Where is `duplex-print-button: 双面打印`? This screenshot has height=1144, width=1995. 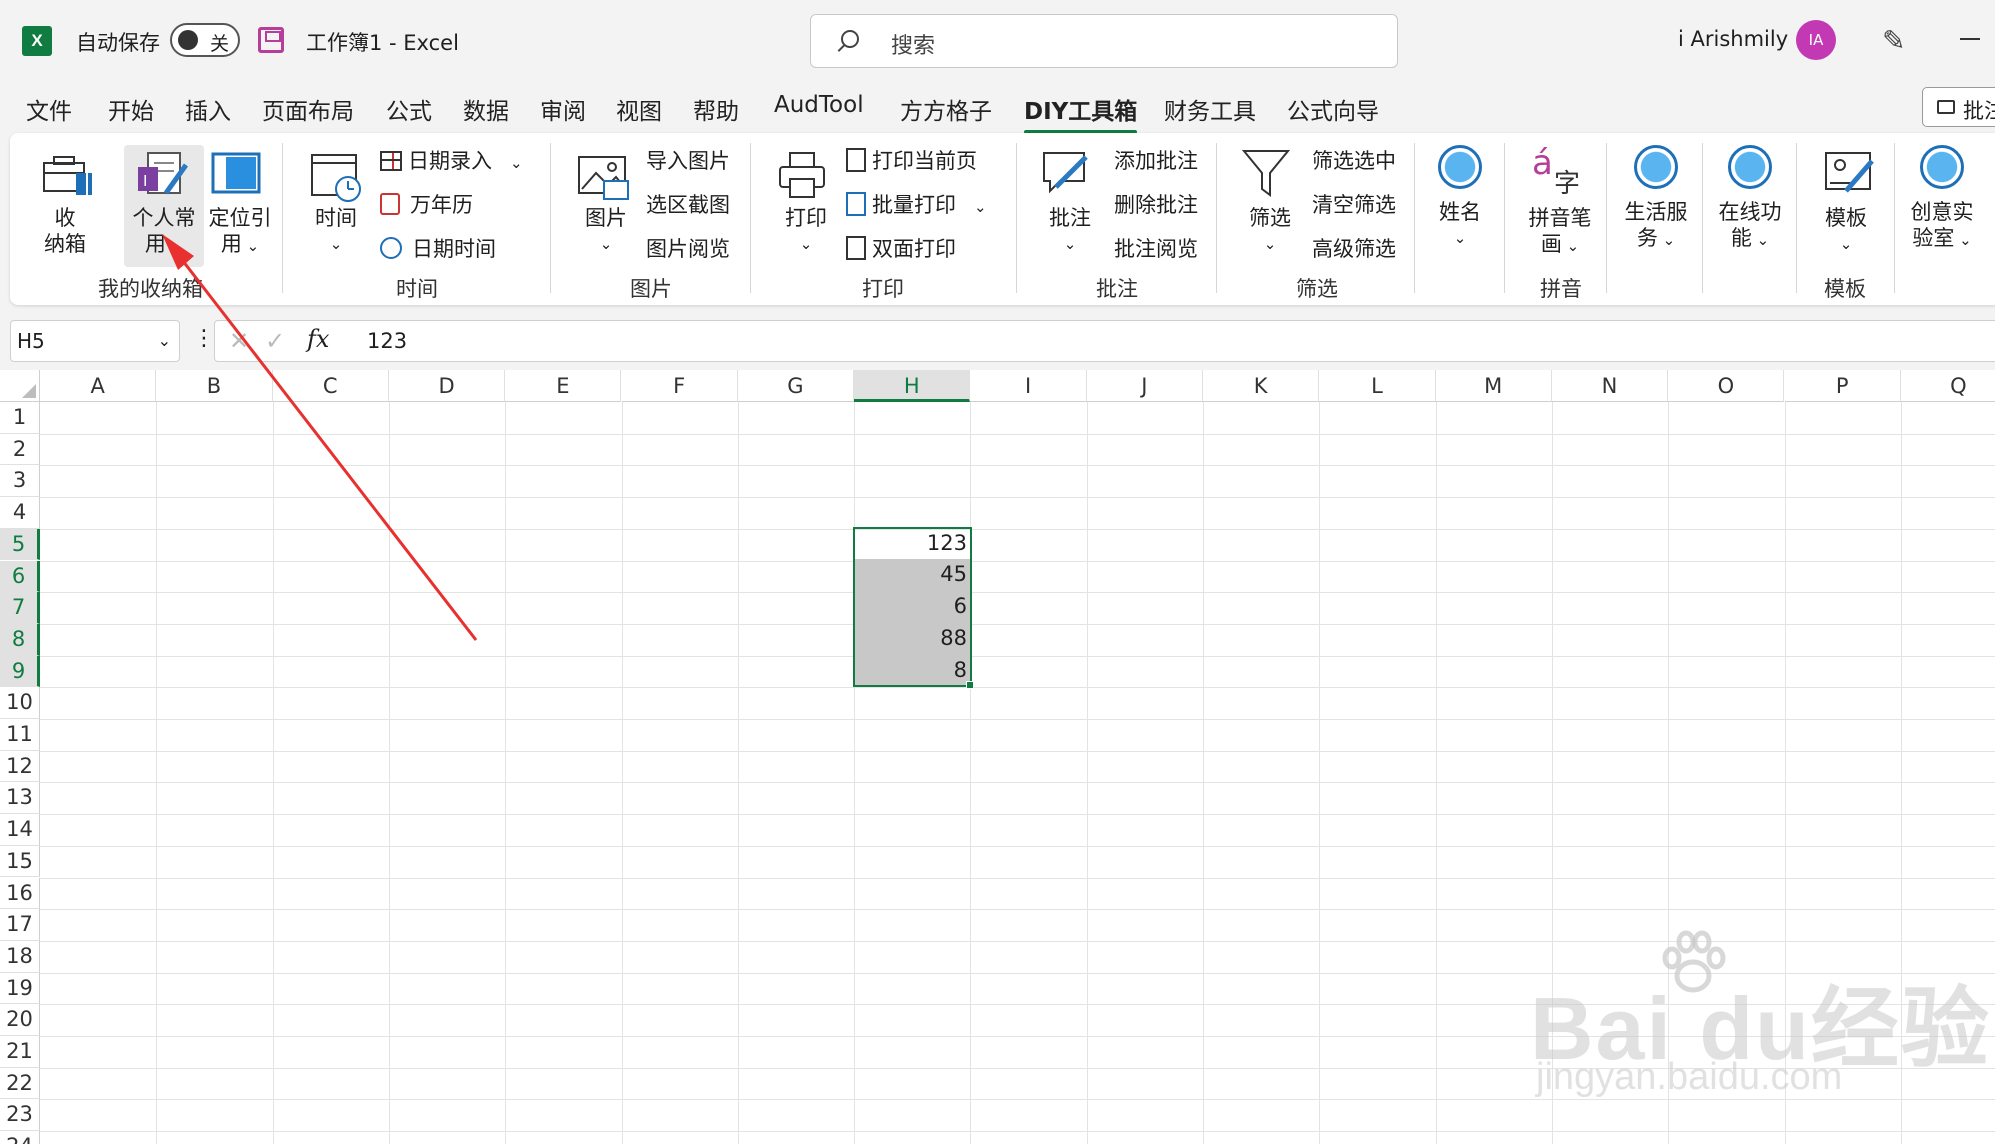 duplex-print-button: 双面打印 is located at coordinates (901, 248).